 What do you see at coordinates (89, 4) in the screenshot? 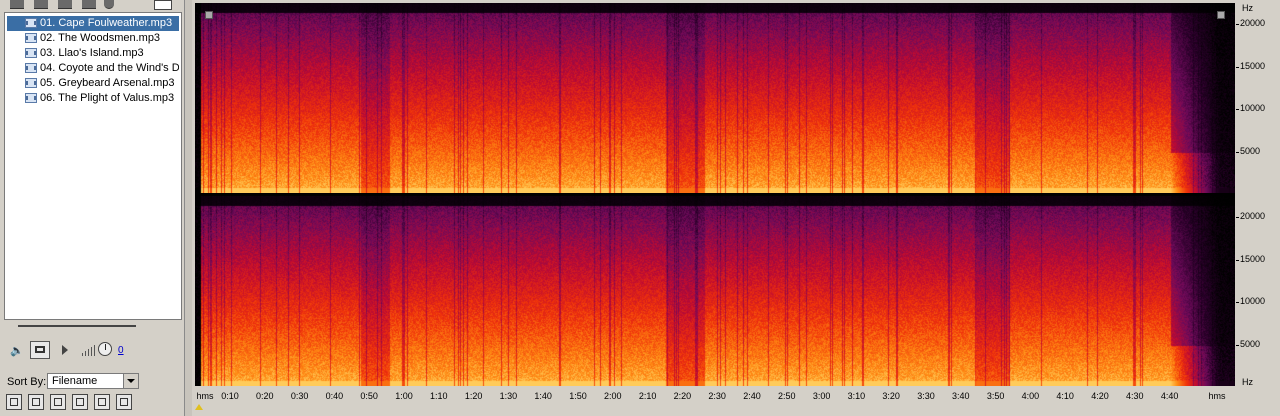
I see `properties-icon` at bounding box center [89, 4].